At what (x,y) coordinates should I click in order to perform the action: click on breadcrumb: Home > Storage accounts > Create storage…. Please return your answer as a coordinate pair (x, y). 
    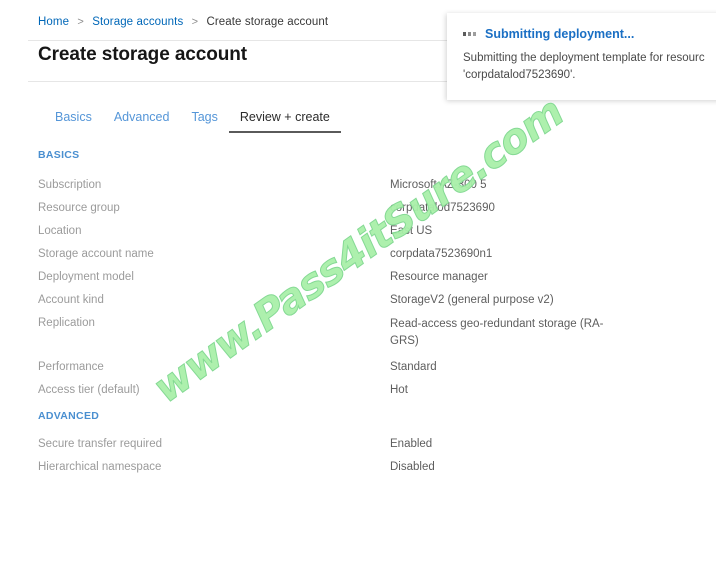
    Looking at the image, I should click on (183, 22).